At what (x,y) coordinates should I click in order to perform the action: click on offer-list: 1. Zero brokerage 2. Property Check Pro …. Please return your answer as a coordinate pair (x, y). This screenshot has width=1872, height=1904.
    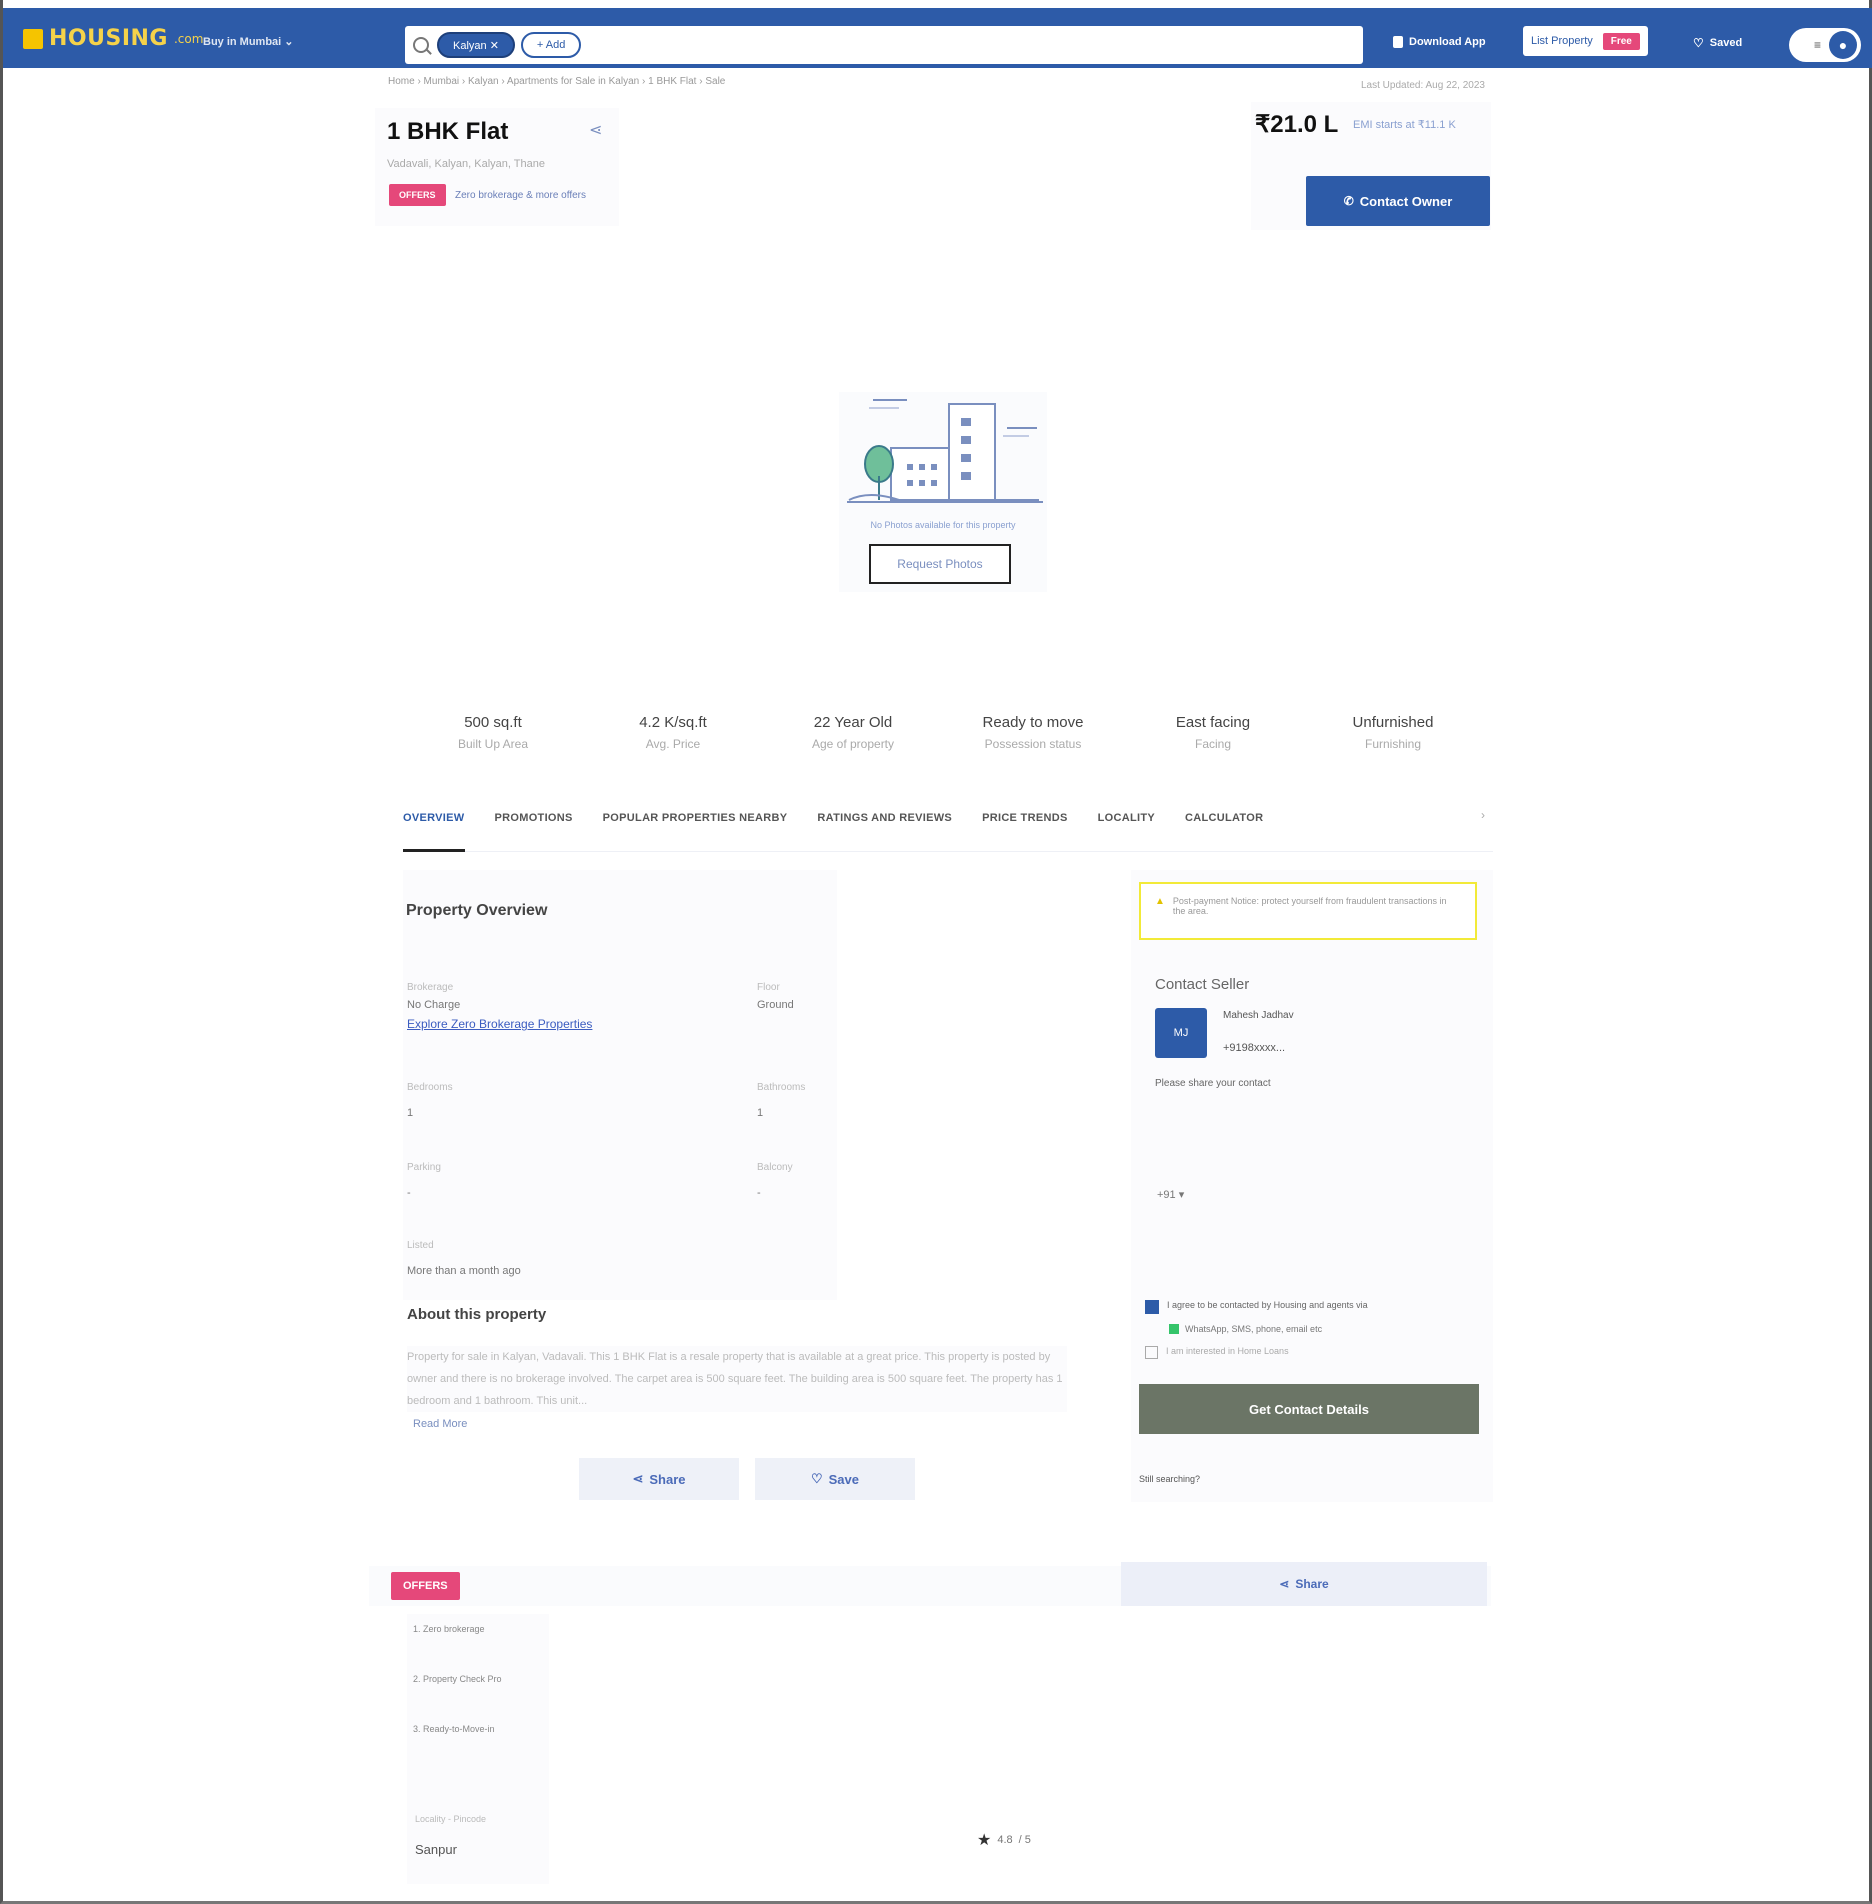
    Looking at the image, I should click on (478, 1749).